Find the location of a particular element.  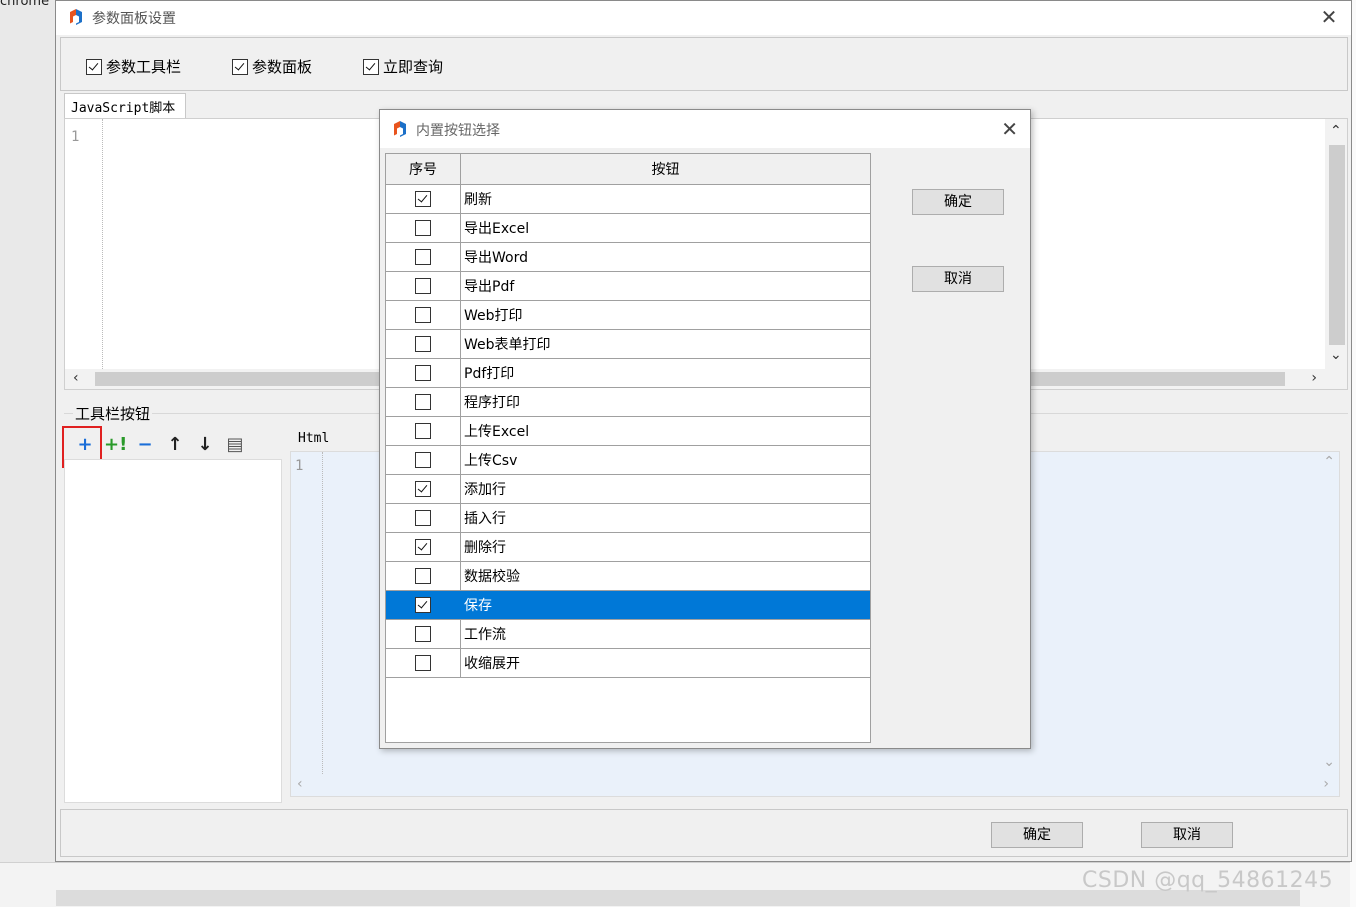

line-number: 1 is located at coordinates (75, 137).